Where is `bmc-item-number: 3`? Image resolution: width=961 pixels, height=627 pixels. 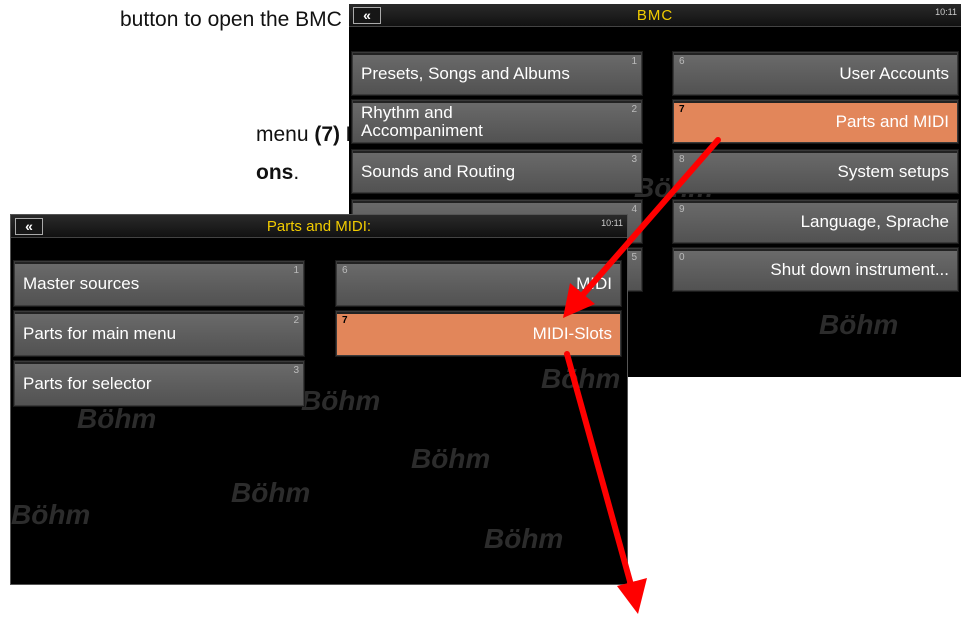
bmc-item-number: 3 is located at coordinates (634, 159).